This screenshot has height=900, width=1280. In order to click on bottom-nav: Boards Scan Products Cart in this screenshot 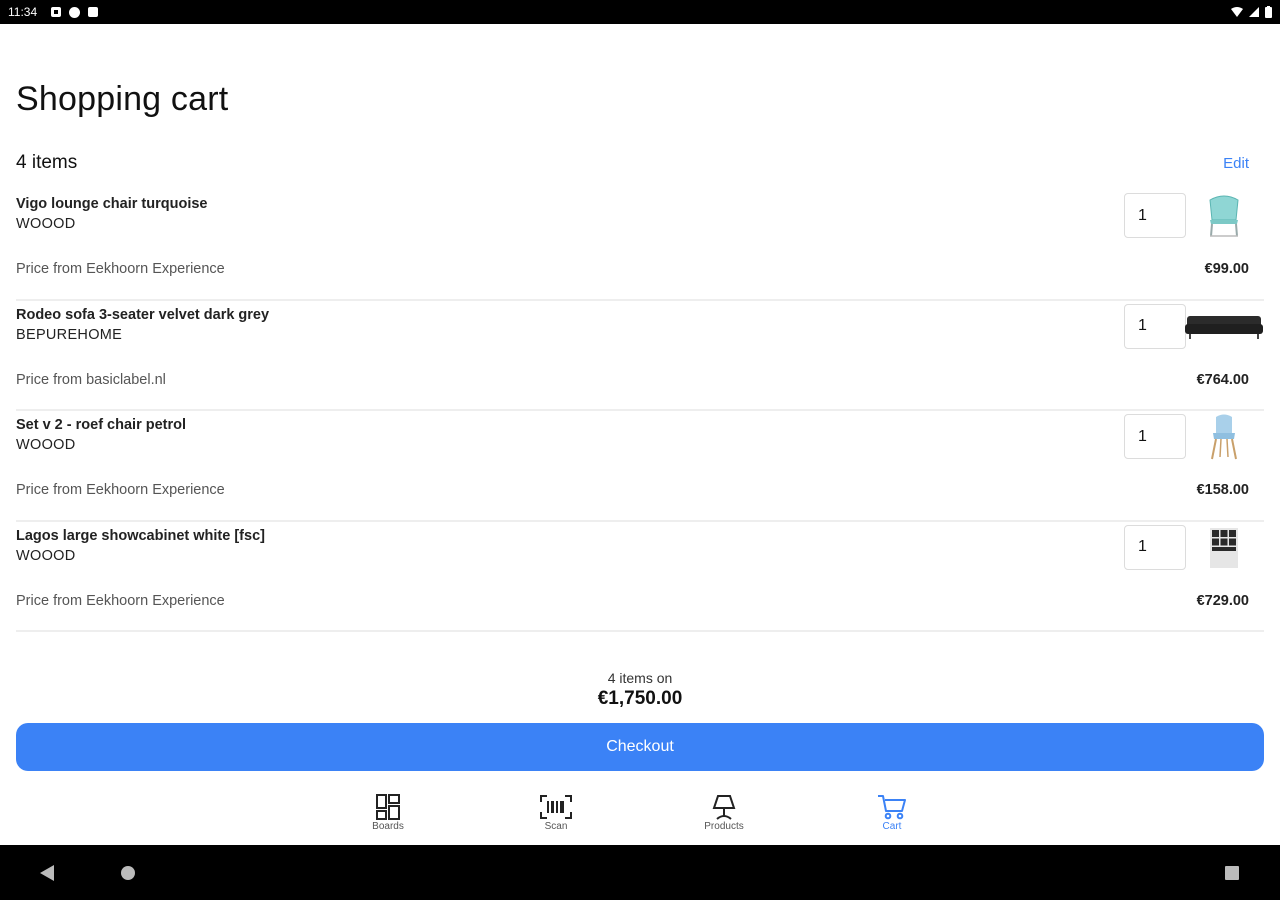, I will do `click(640, 816)`.